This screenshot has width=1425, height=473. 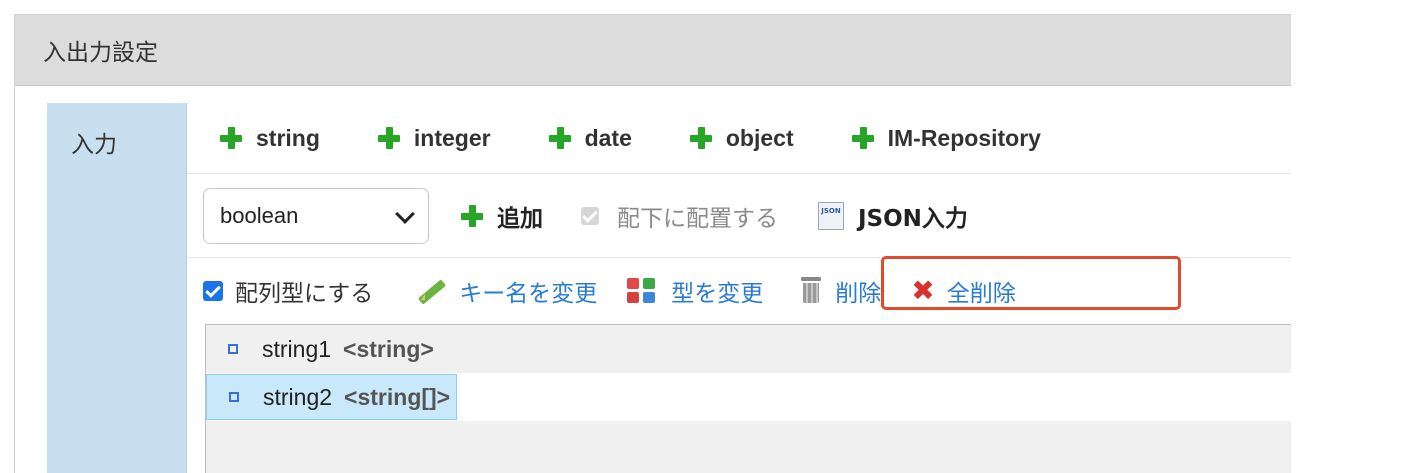 I want to click on tree-node-selected: string2 <string[]>, so click(x=748, y=397).